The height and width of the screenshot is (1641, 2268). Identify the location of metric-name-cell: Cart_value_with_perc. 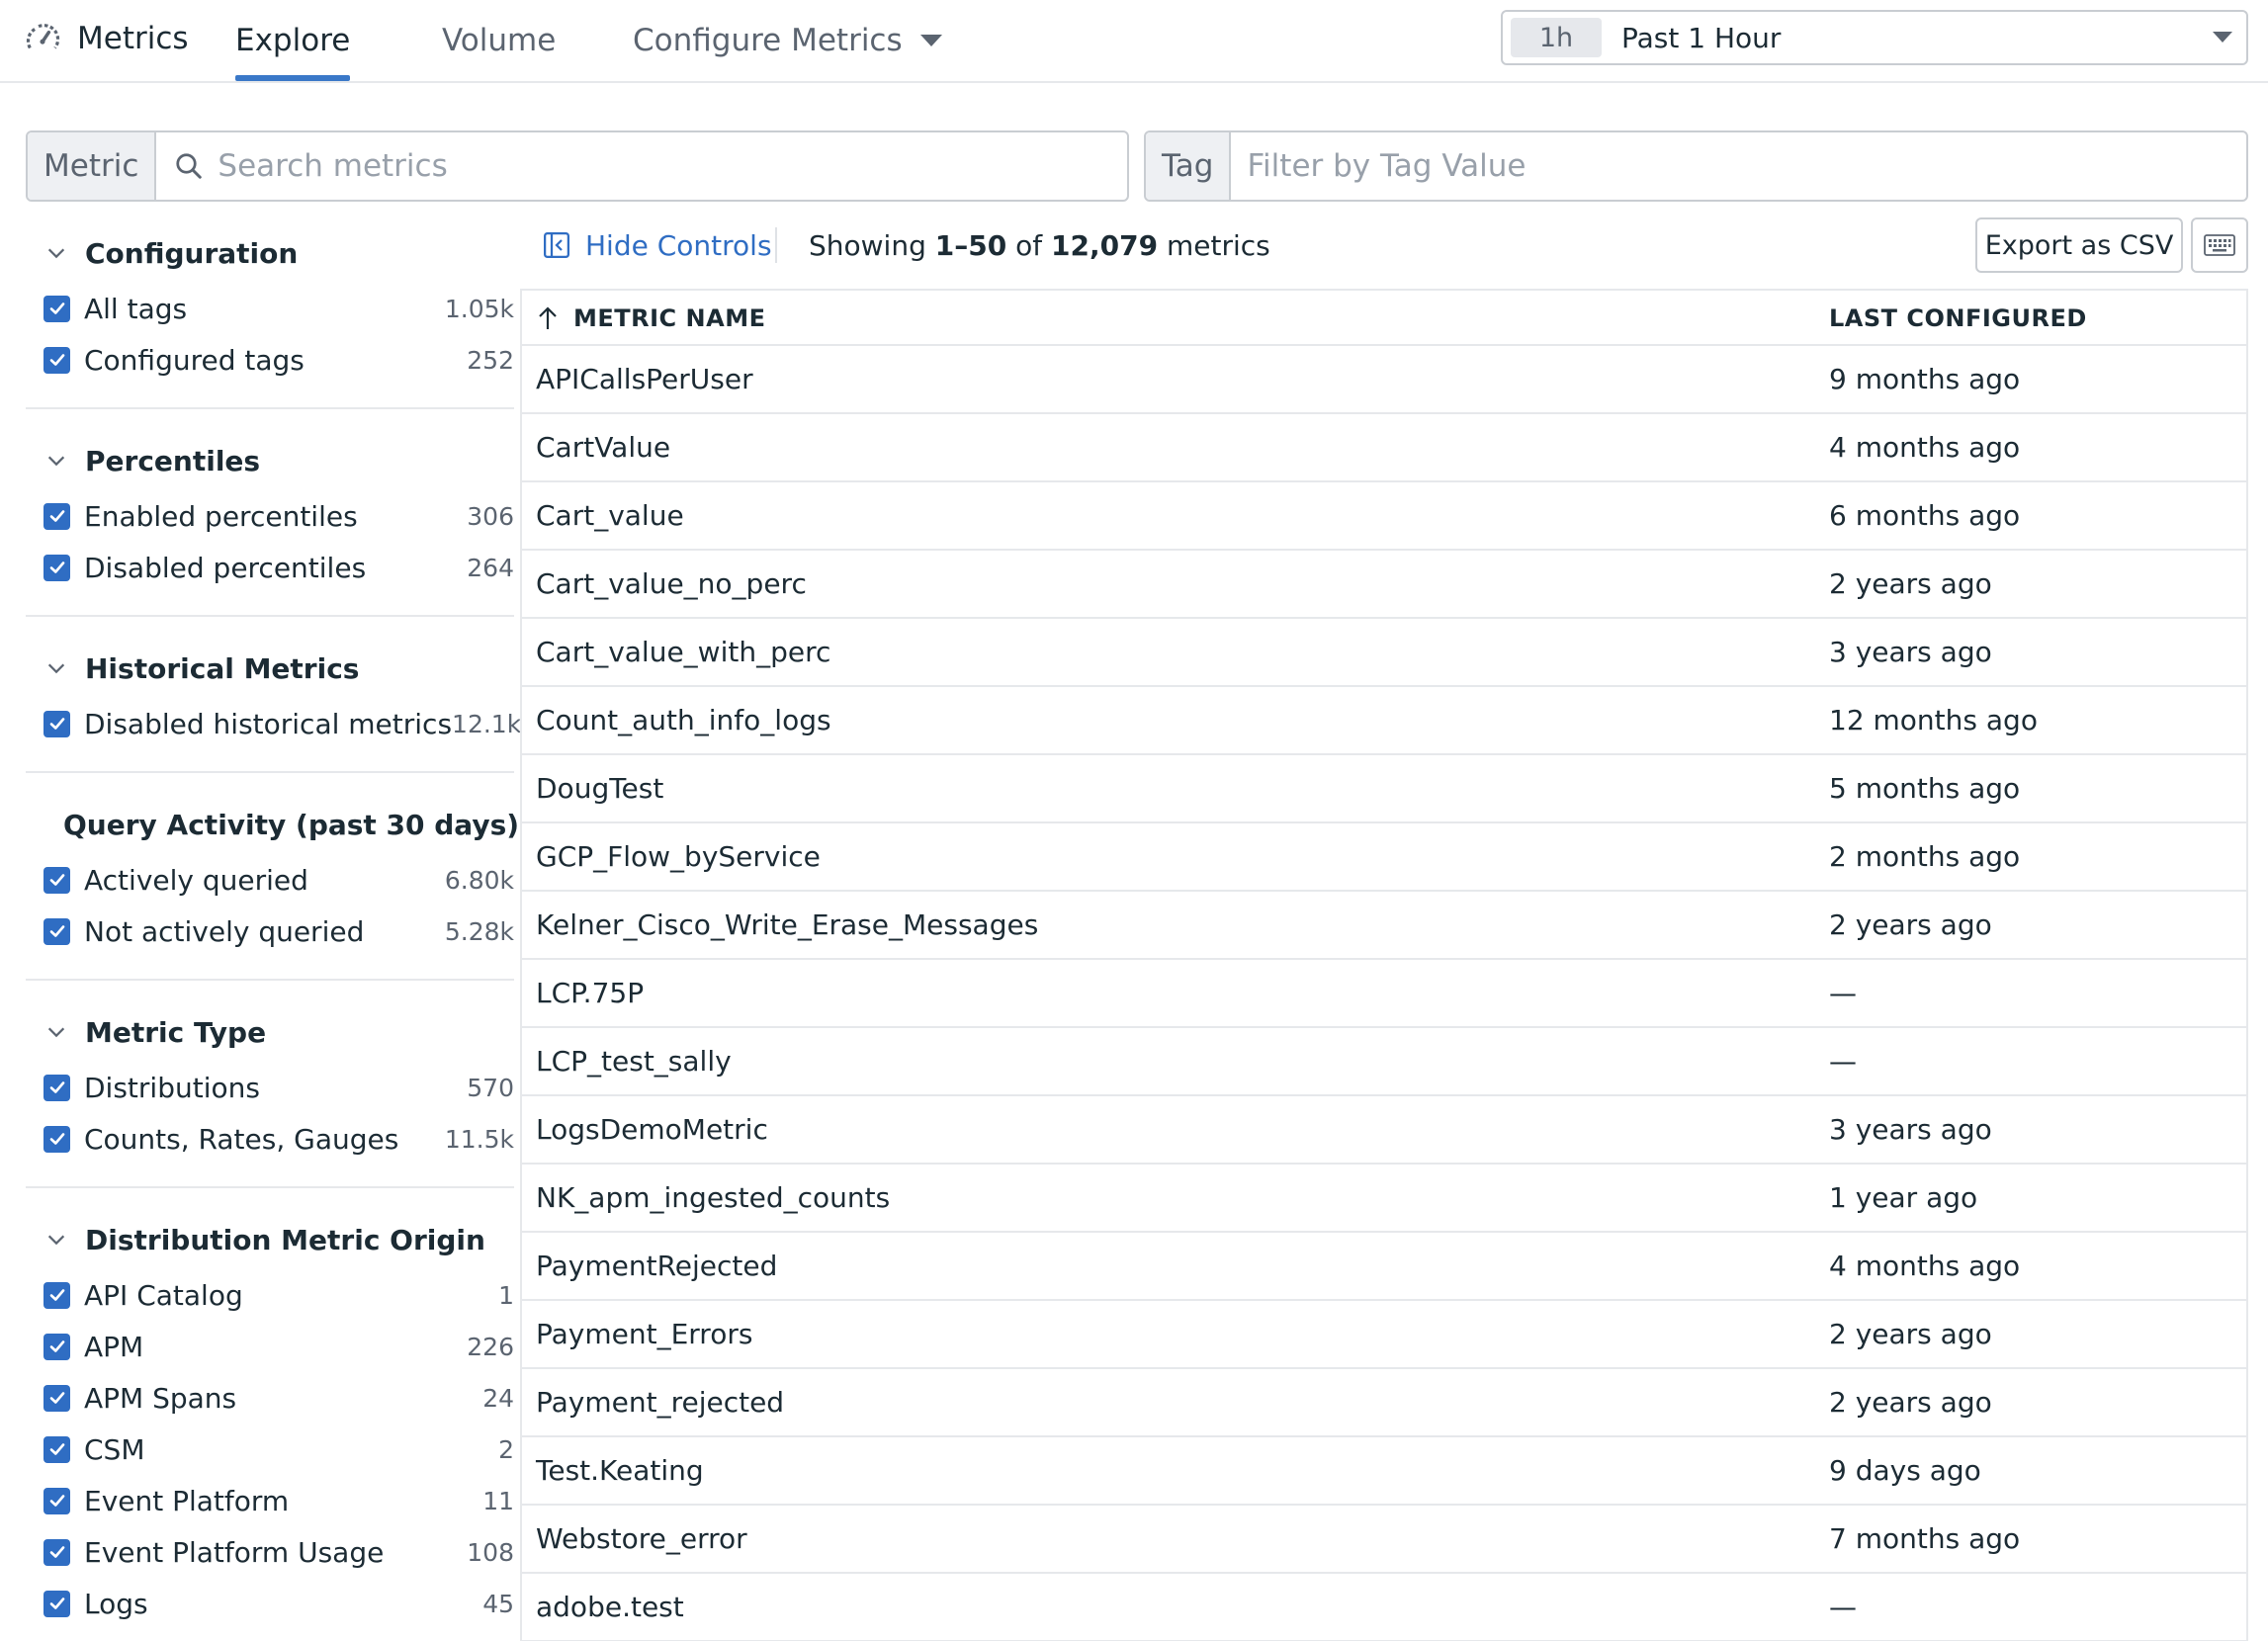
(683, 652).